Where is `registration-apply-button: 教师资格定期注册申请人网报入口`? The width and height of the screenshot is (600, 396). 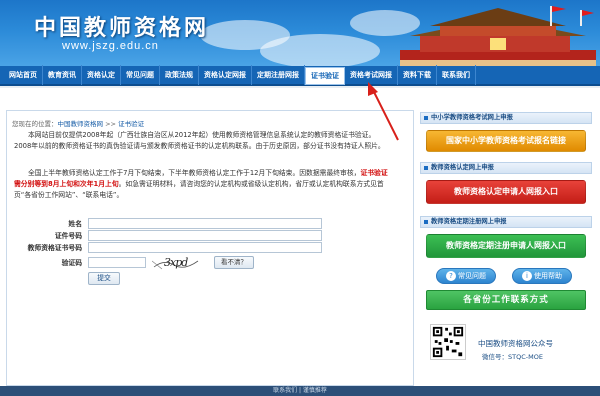 registration-apply-button: 教师资格定期注册申请人网报入口 is located at coordinates (506, 246).